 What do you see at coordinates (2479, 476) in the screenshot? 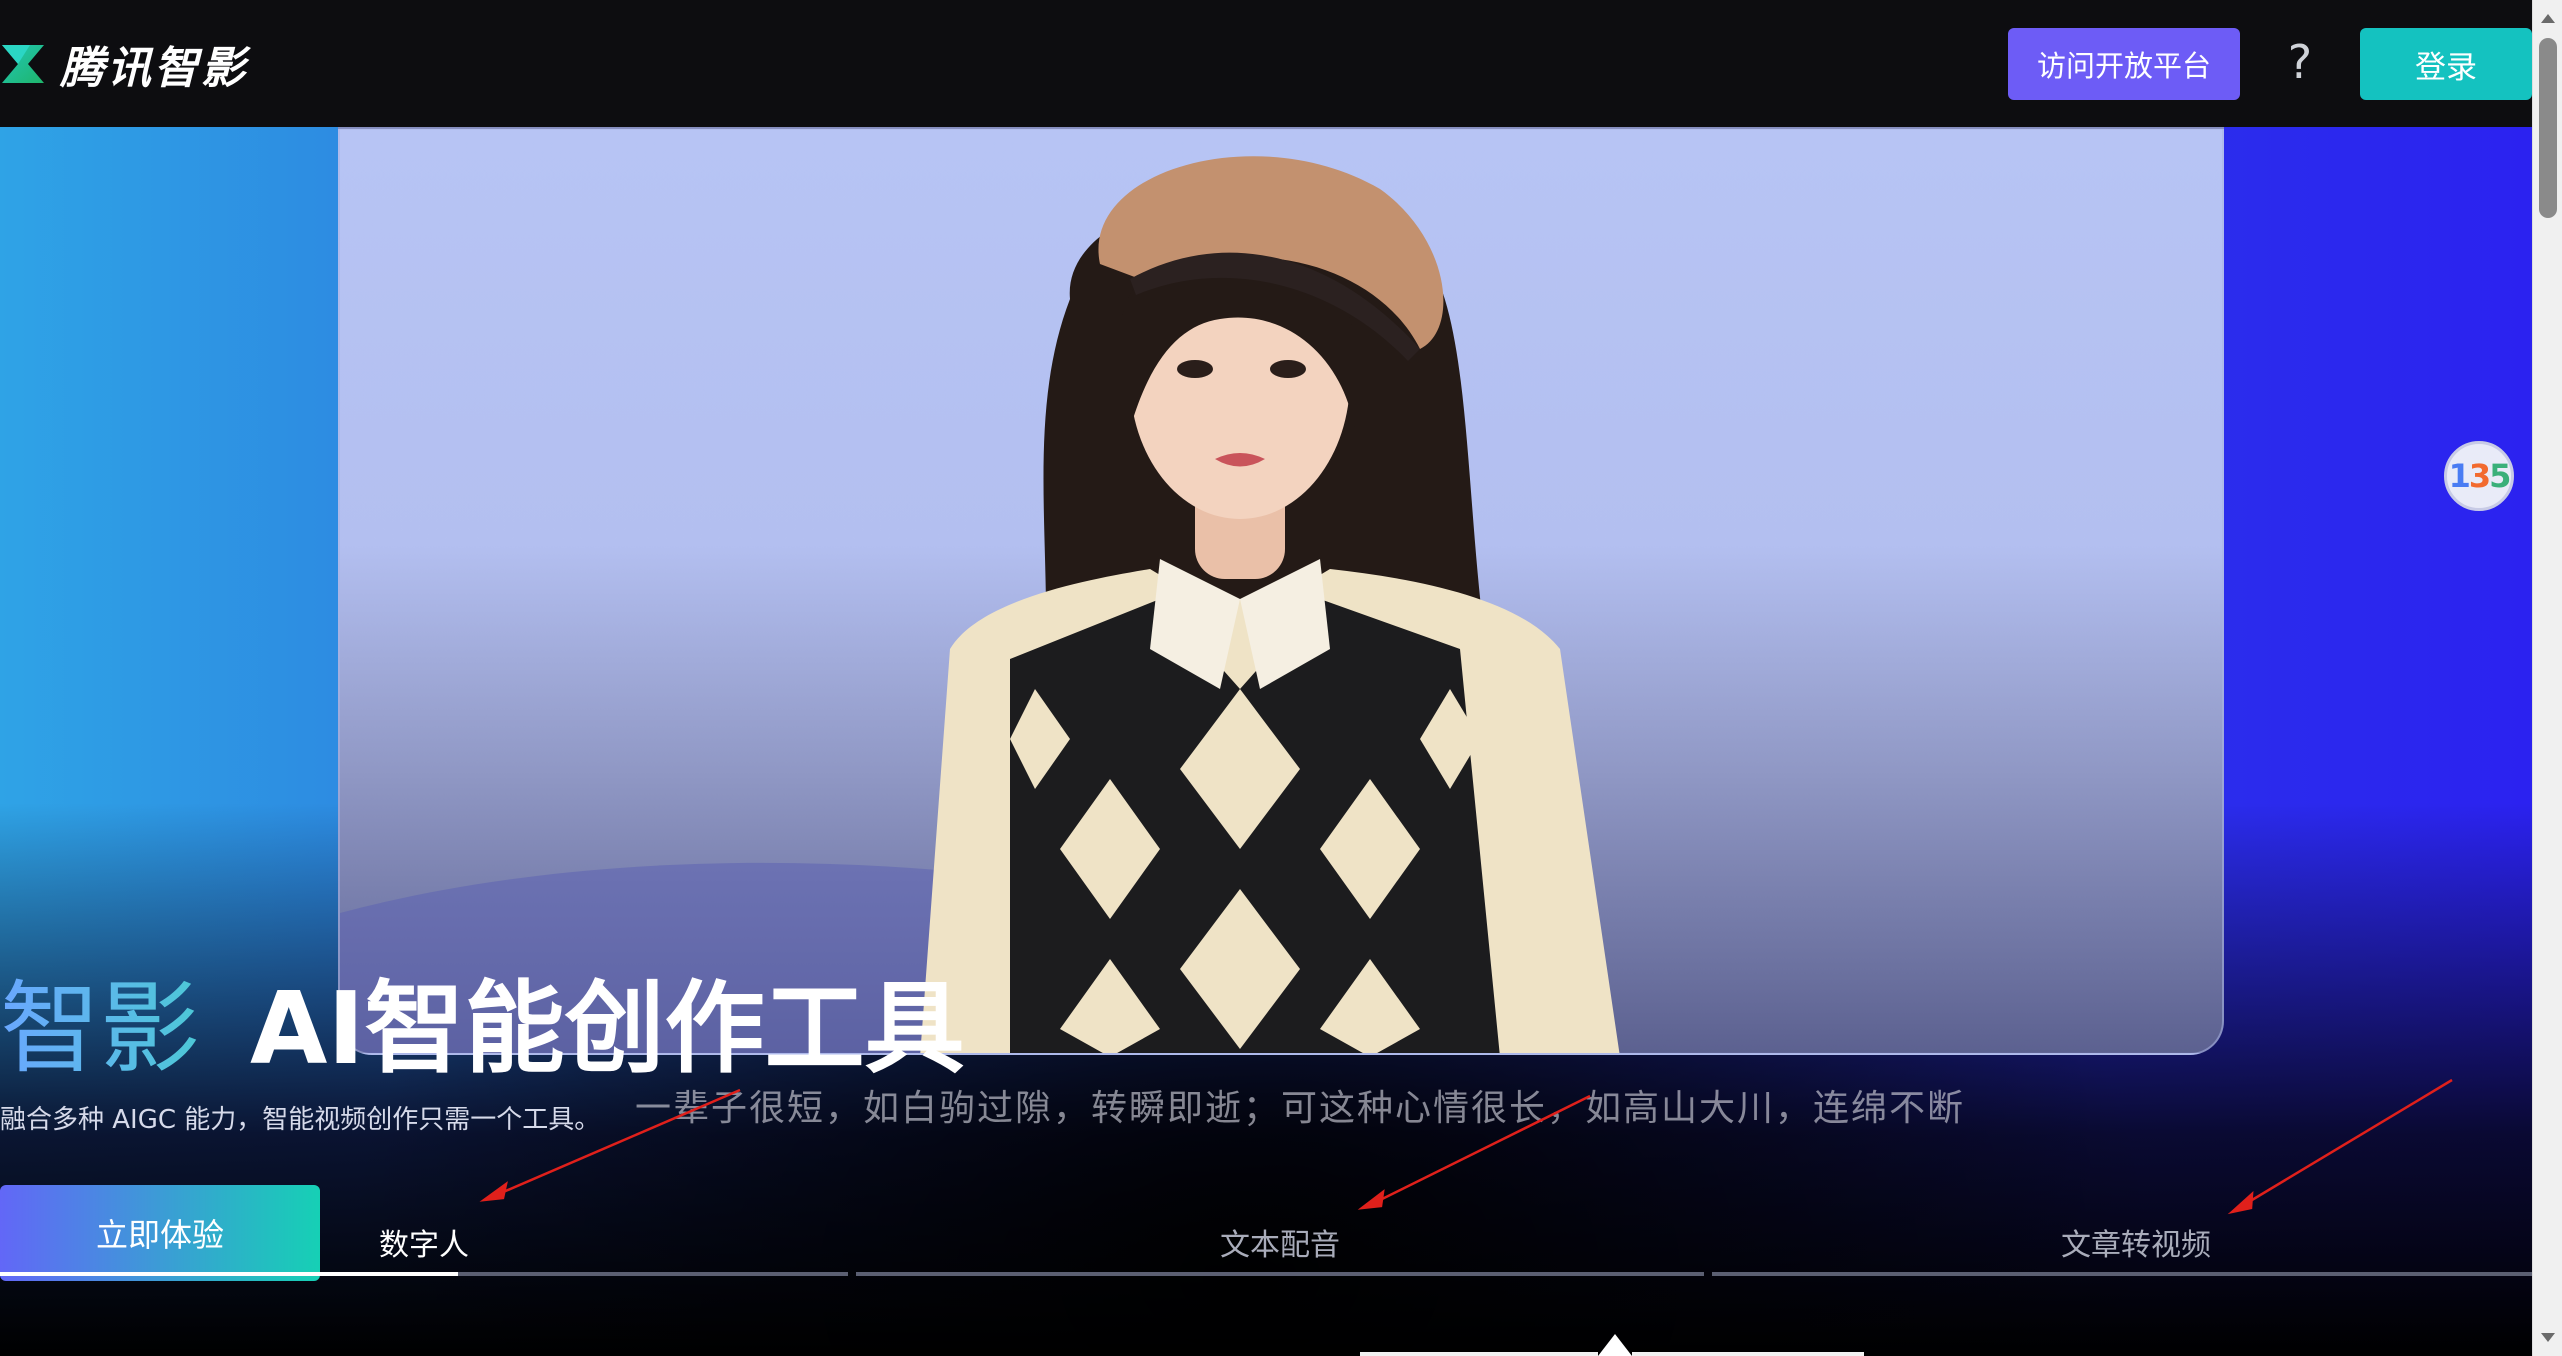
I see `float-badge-icon: 135` at bounding box center [2479, 476].